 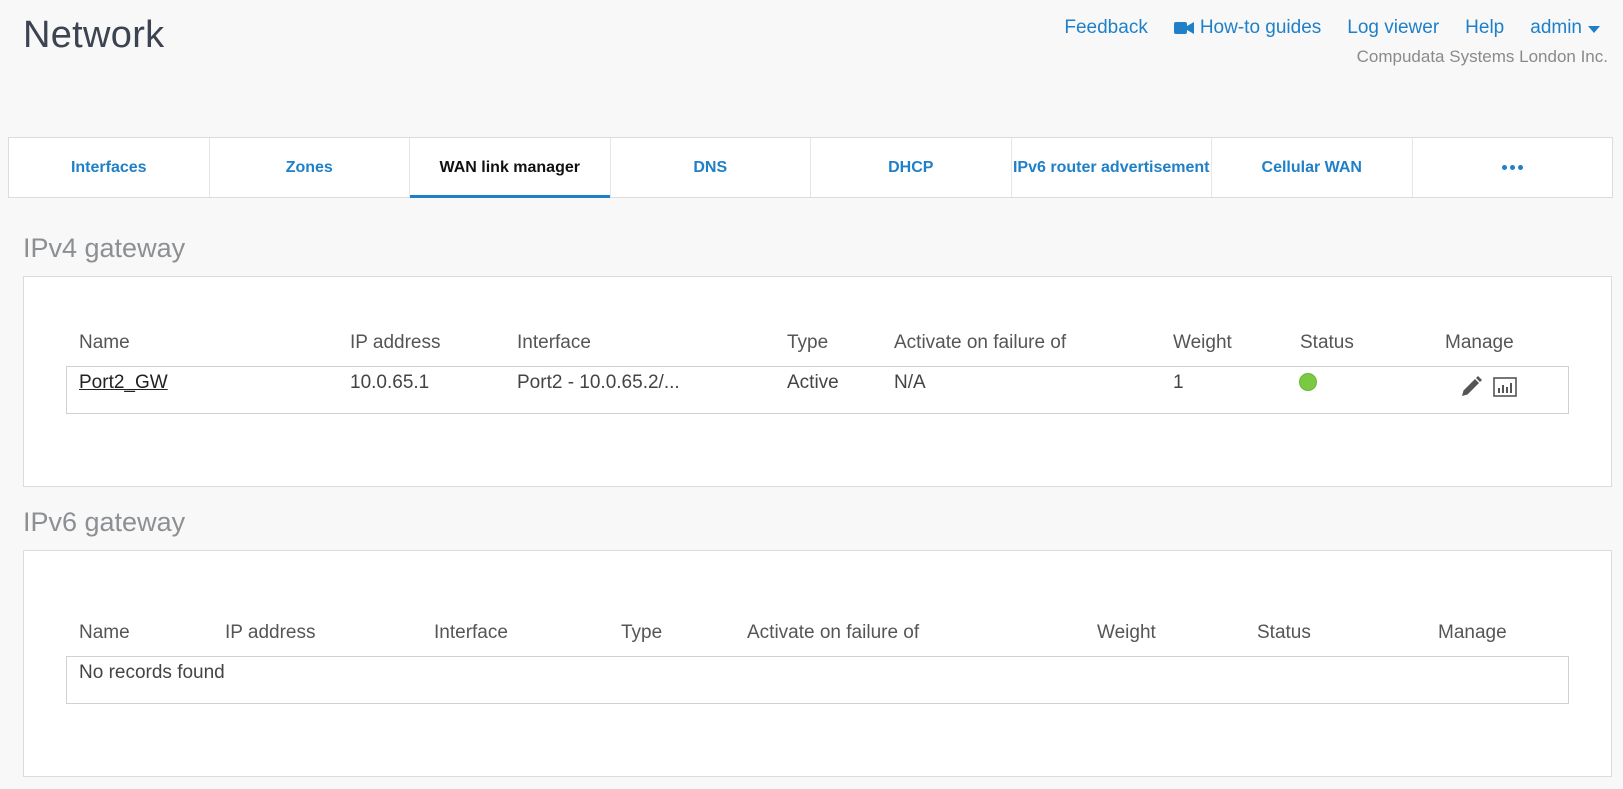 What do you see at coordinates (94, 35) in the screenshot?
I see `page-title: Network` at bounding box center [94, 35].